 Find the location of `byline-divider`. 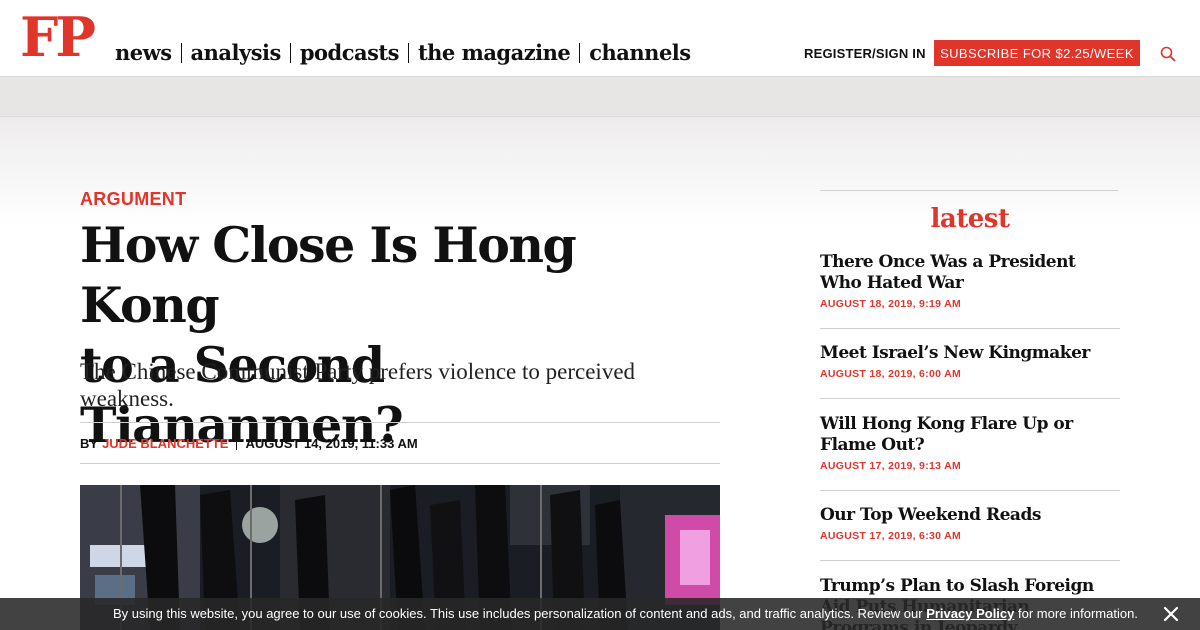

byline-divider is located at coordinates (237, 443).